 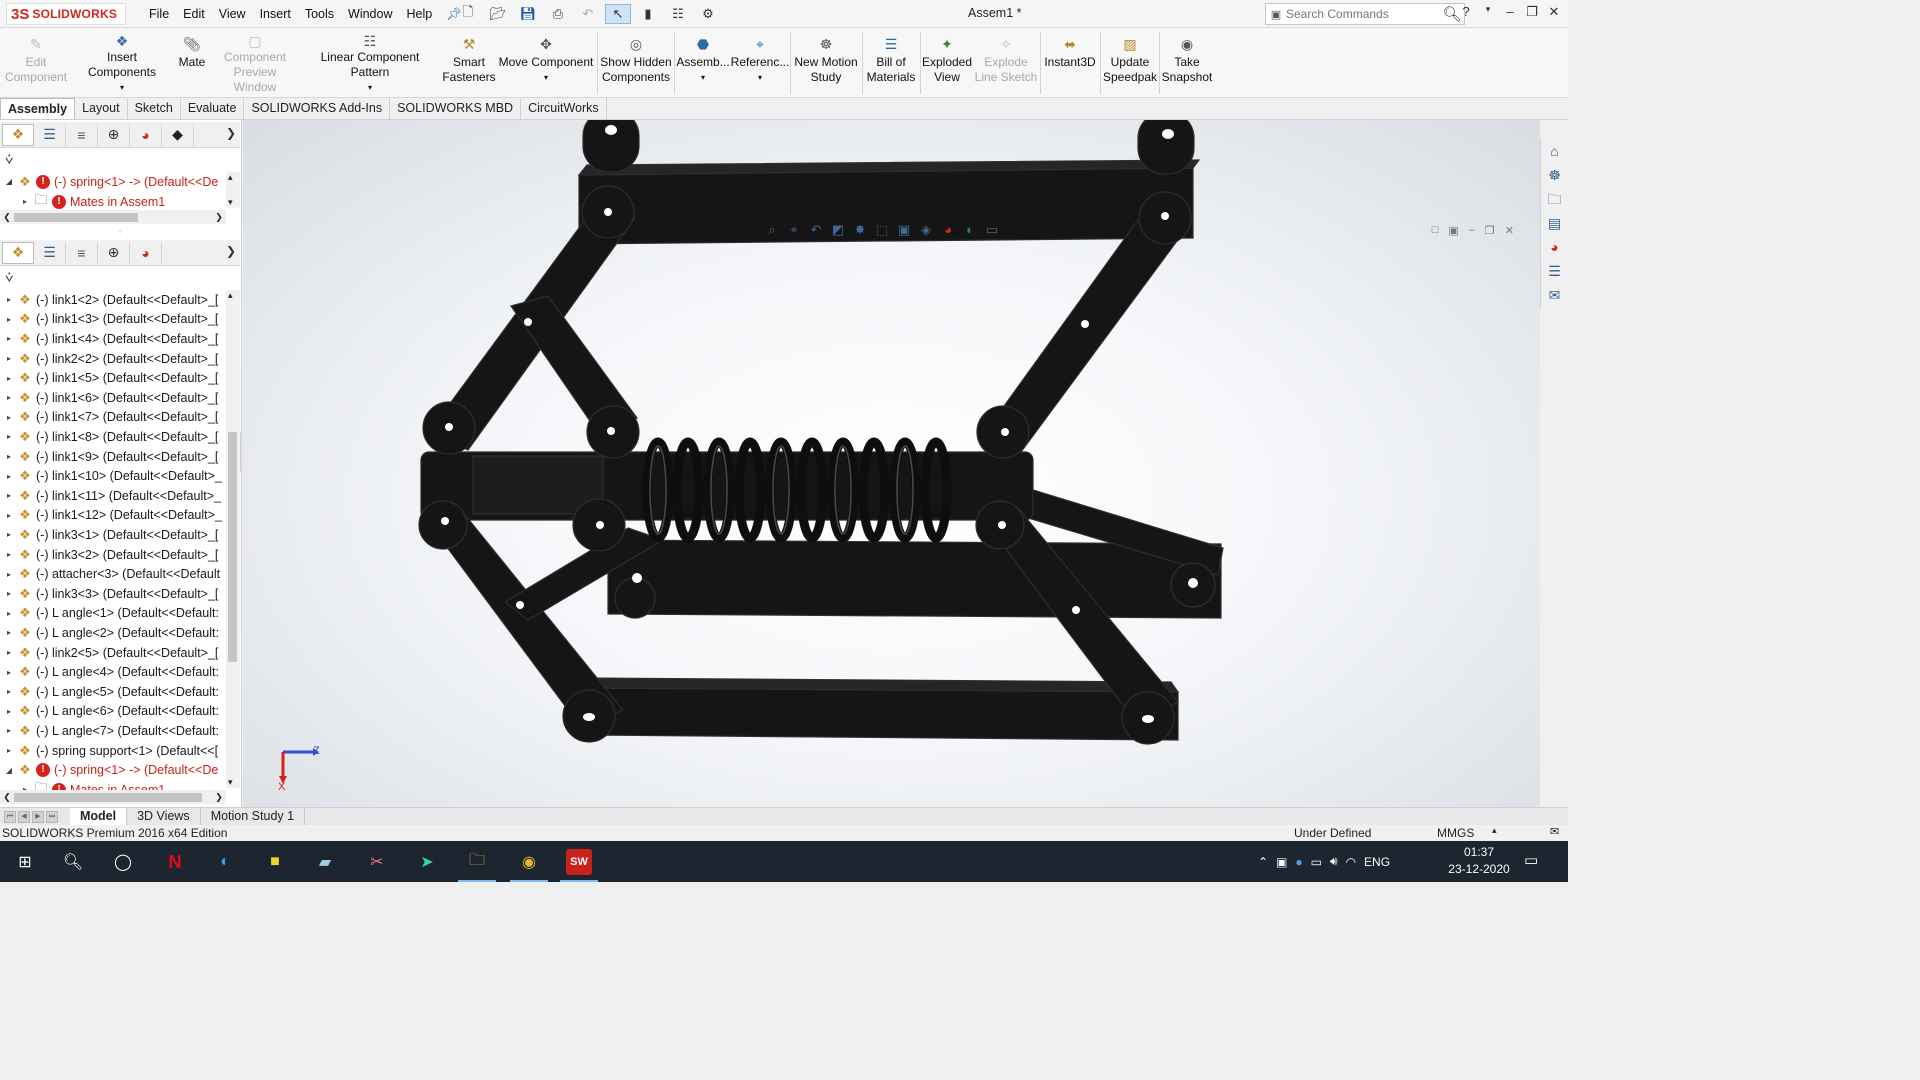 What do you see at coordinates (1554, 151) in the screenshot?
I see `solidworks-resources-icon: ⌂` at bounding box center [1554, 151].